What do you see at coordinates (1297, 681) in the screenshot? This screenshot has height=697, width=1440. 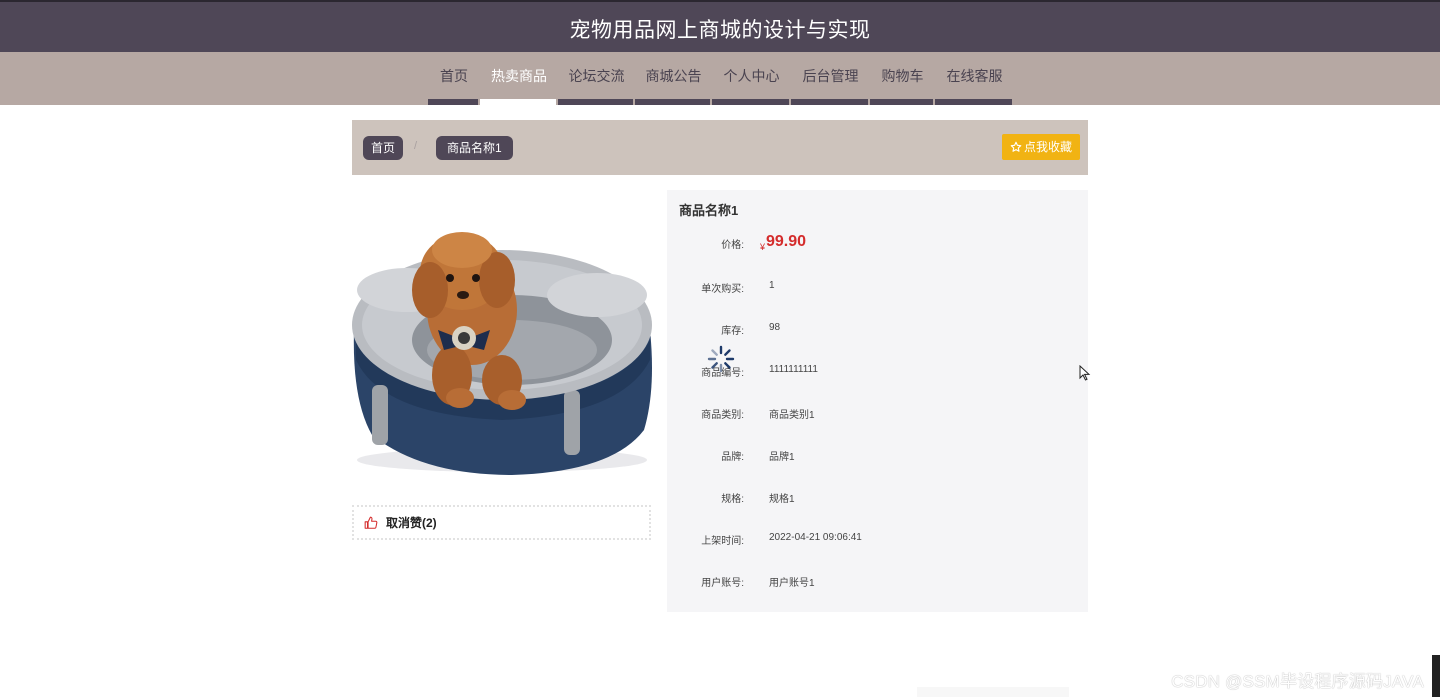 I see `watermark: CSDN @SSM毕设程序源码JAVA` at bounding box center [1297, 681].